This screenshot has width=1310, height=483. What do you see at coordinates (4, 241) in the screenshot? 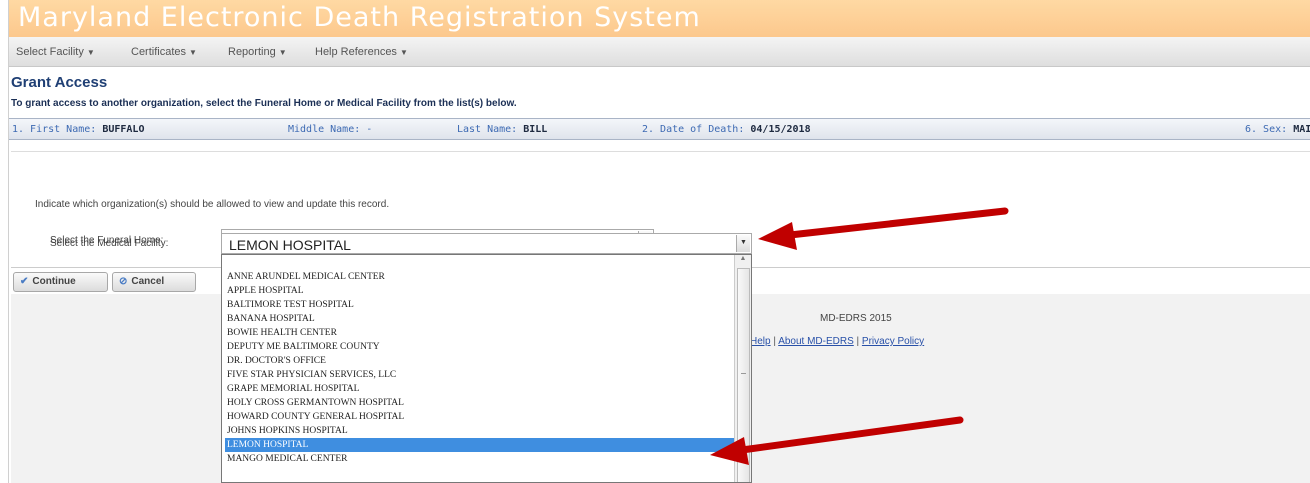
I see `window-left-edge` at bounding box center [4, 241].